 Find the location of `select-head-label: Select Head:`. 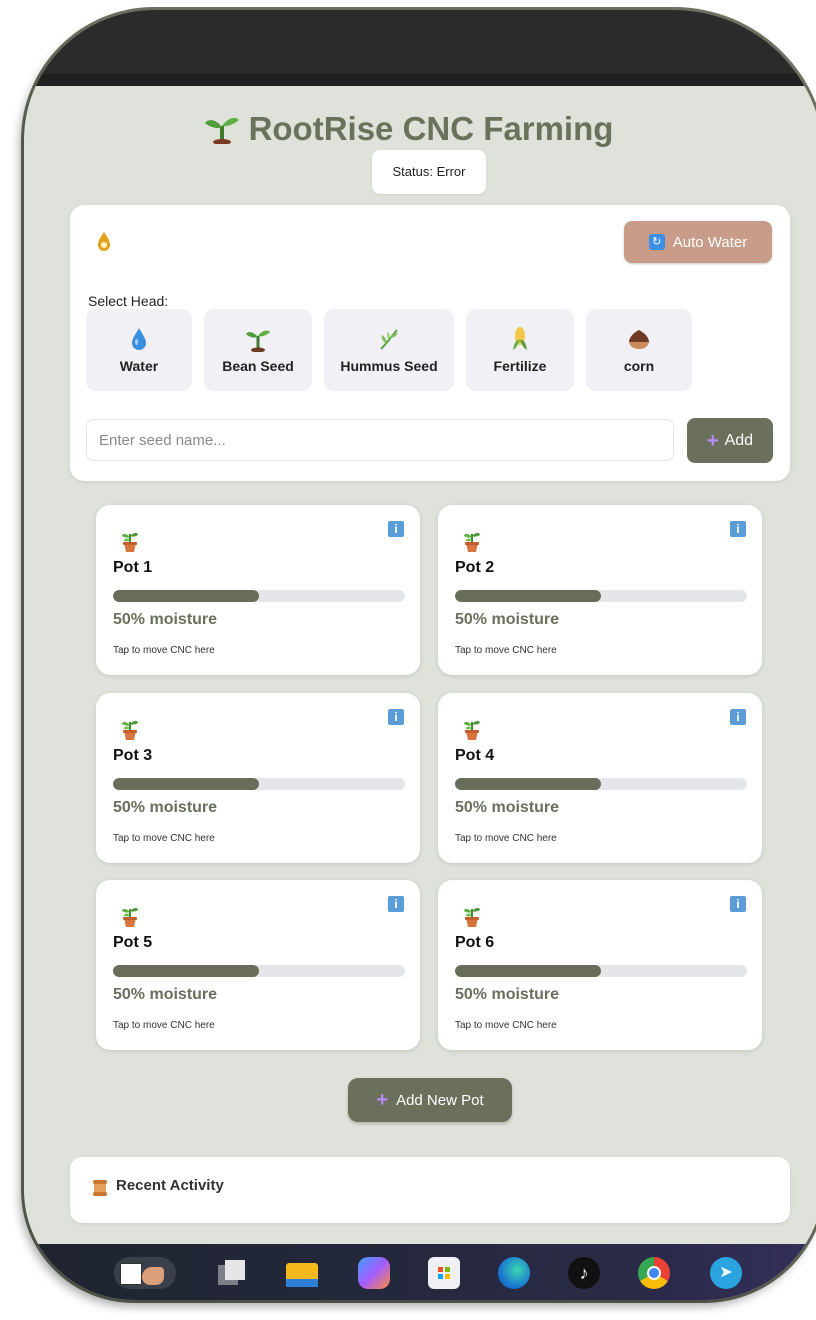

select-head-label: Select Head: is located at coordinates (128, 301).